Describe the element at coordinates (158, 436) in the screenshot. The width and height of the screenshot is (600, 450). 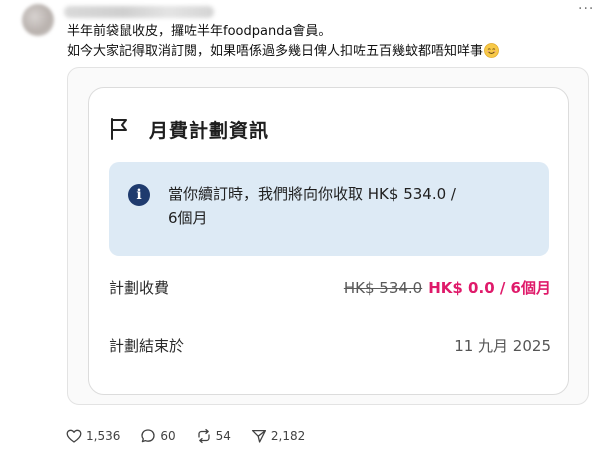
I see `reply-button: 60` at that location.